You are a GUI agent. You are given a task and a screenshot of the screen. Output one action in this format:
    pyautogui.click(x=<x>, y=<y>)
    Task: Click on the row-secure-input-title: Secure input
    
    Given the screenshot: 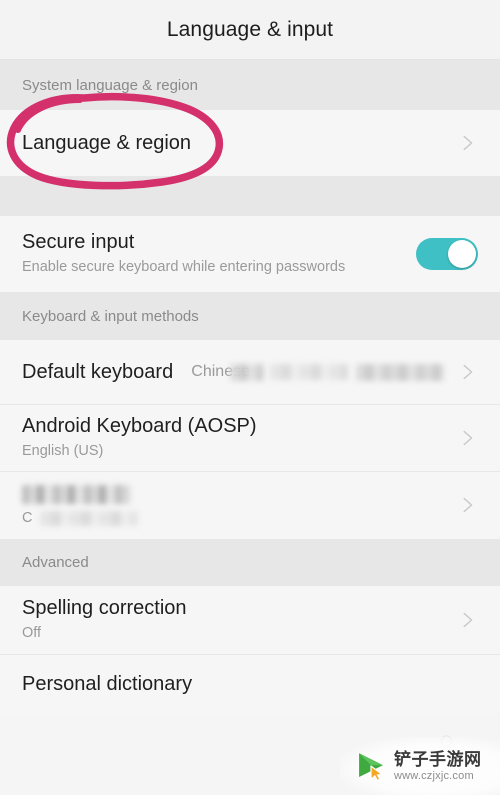 What is the action you would take?
    pyautogui.click(x=78, y=242)
    